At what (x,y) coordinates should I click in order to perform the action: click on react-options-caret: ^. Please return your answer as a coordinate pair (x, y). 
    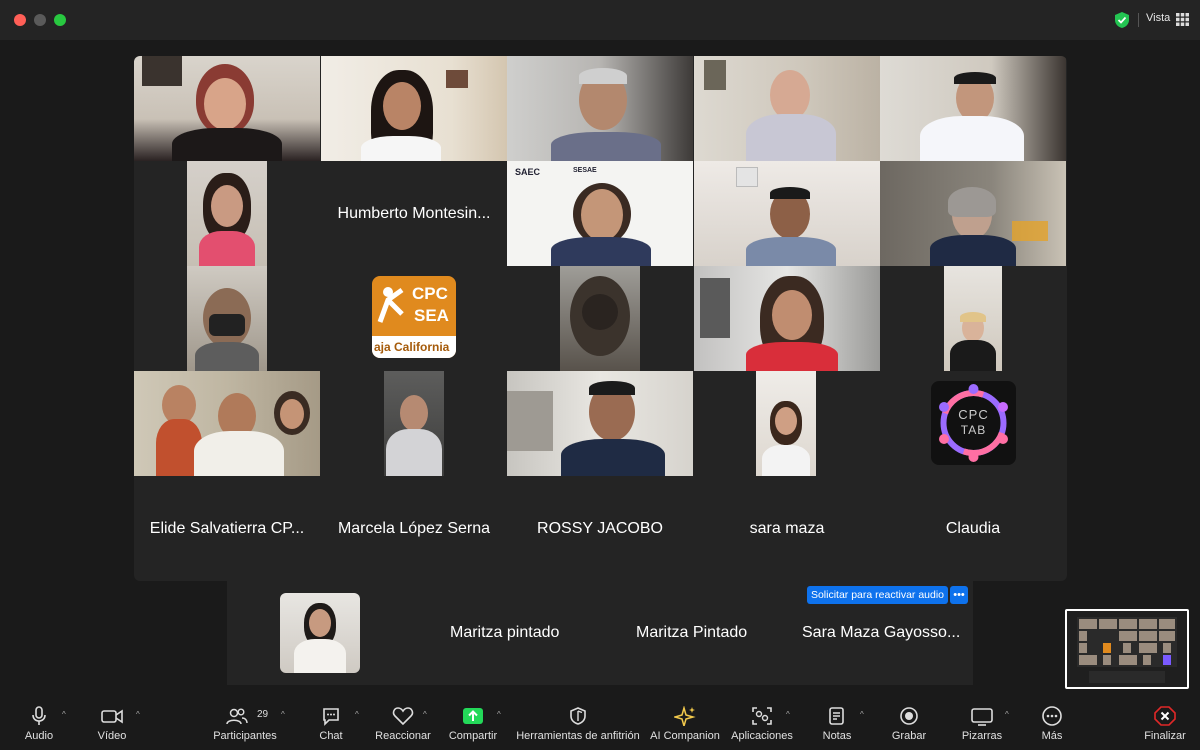
    Looking at the image, I should click on (425, 714).